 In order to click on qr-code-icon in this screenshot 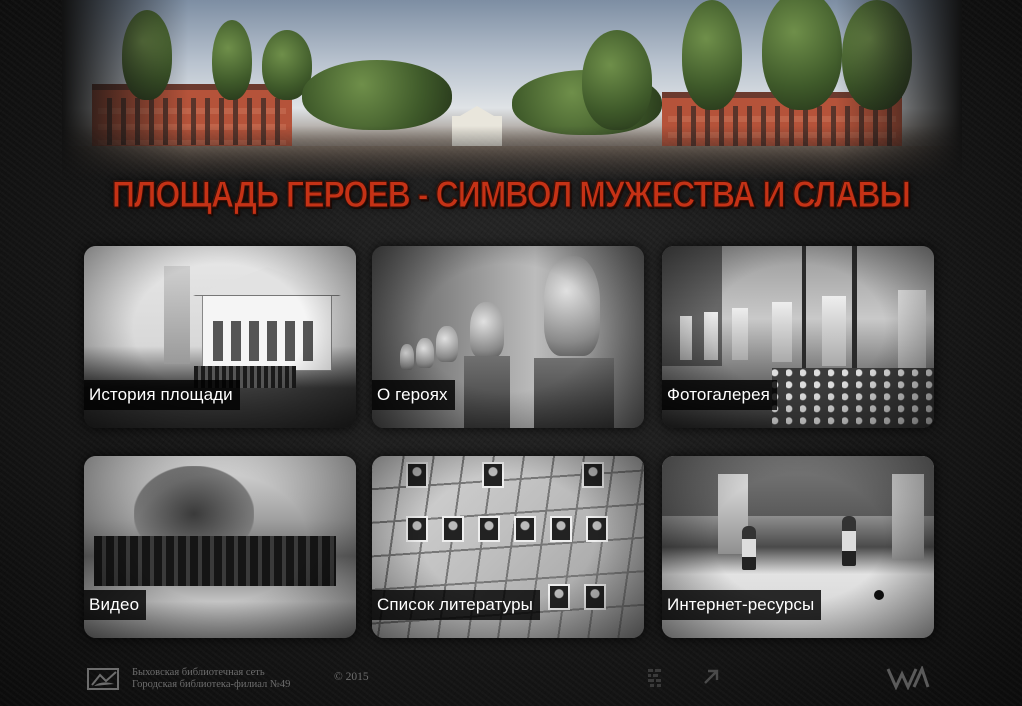, I will do `click(655, 678)`.